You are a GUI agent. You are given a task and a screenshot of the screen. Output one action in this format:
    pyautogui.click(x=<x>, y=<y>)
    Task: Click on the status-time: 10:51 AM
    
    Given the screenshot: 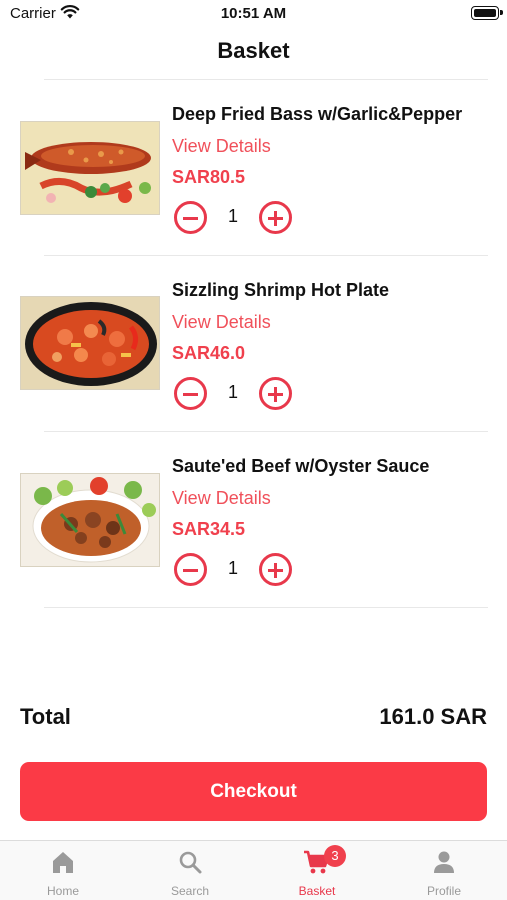 What is the action you would take?
    pyautogui.click(x=253, y=13)
    